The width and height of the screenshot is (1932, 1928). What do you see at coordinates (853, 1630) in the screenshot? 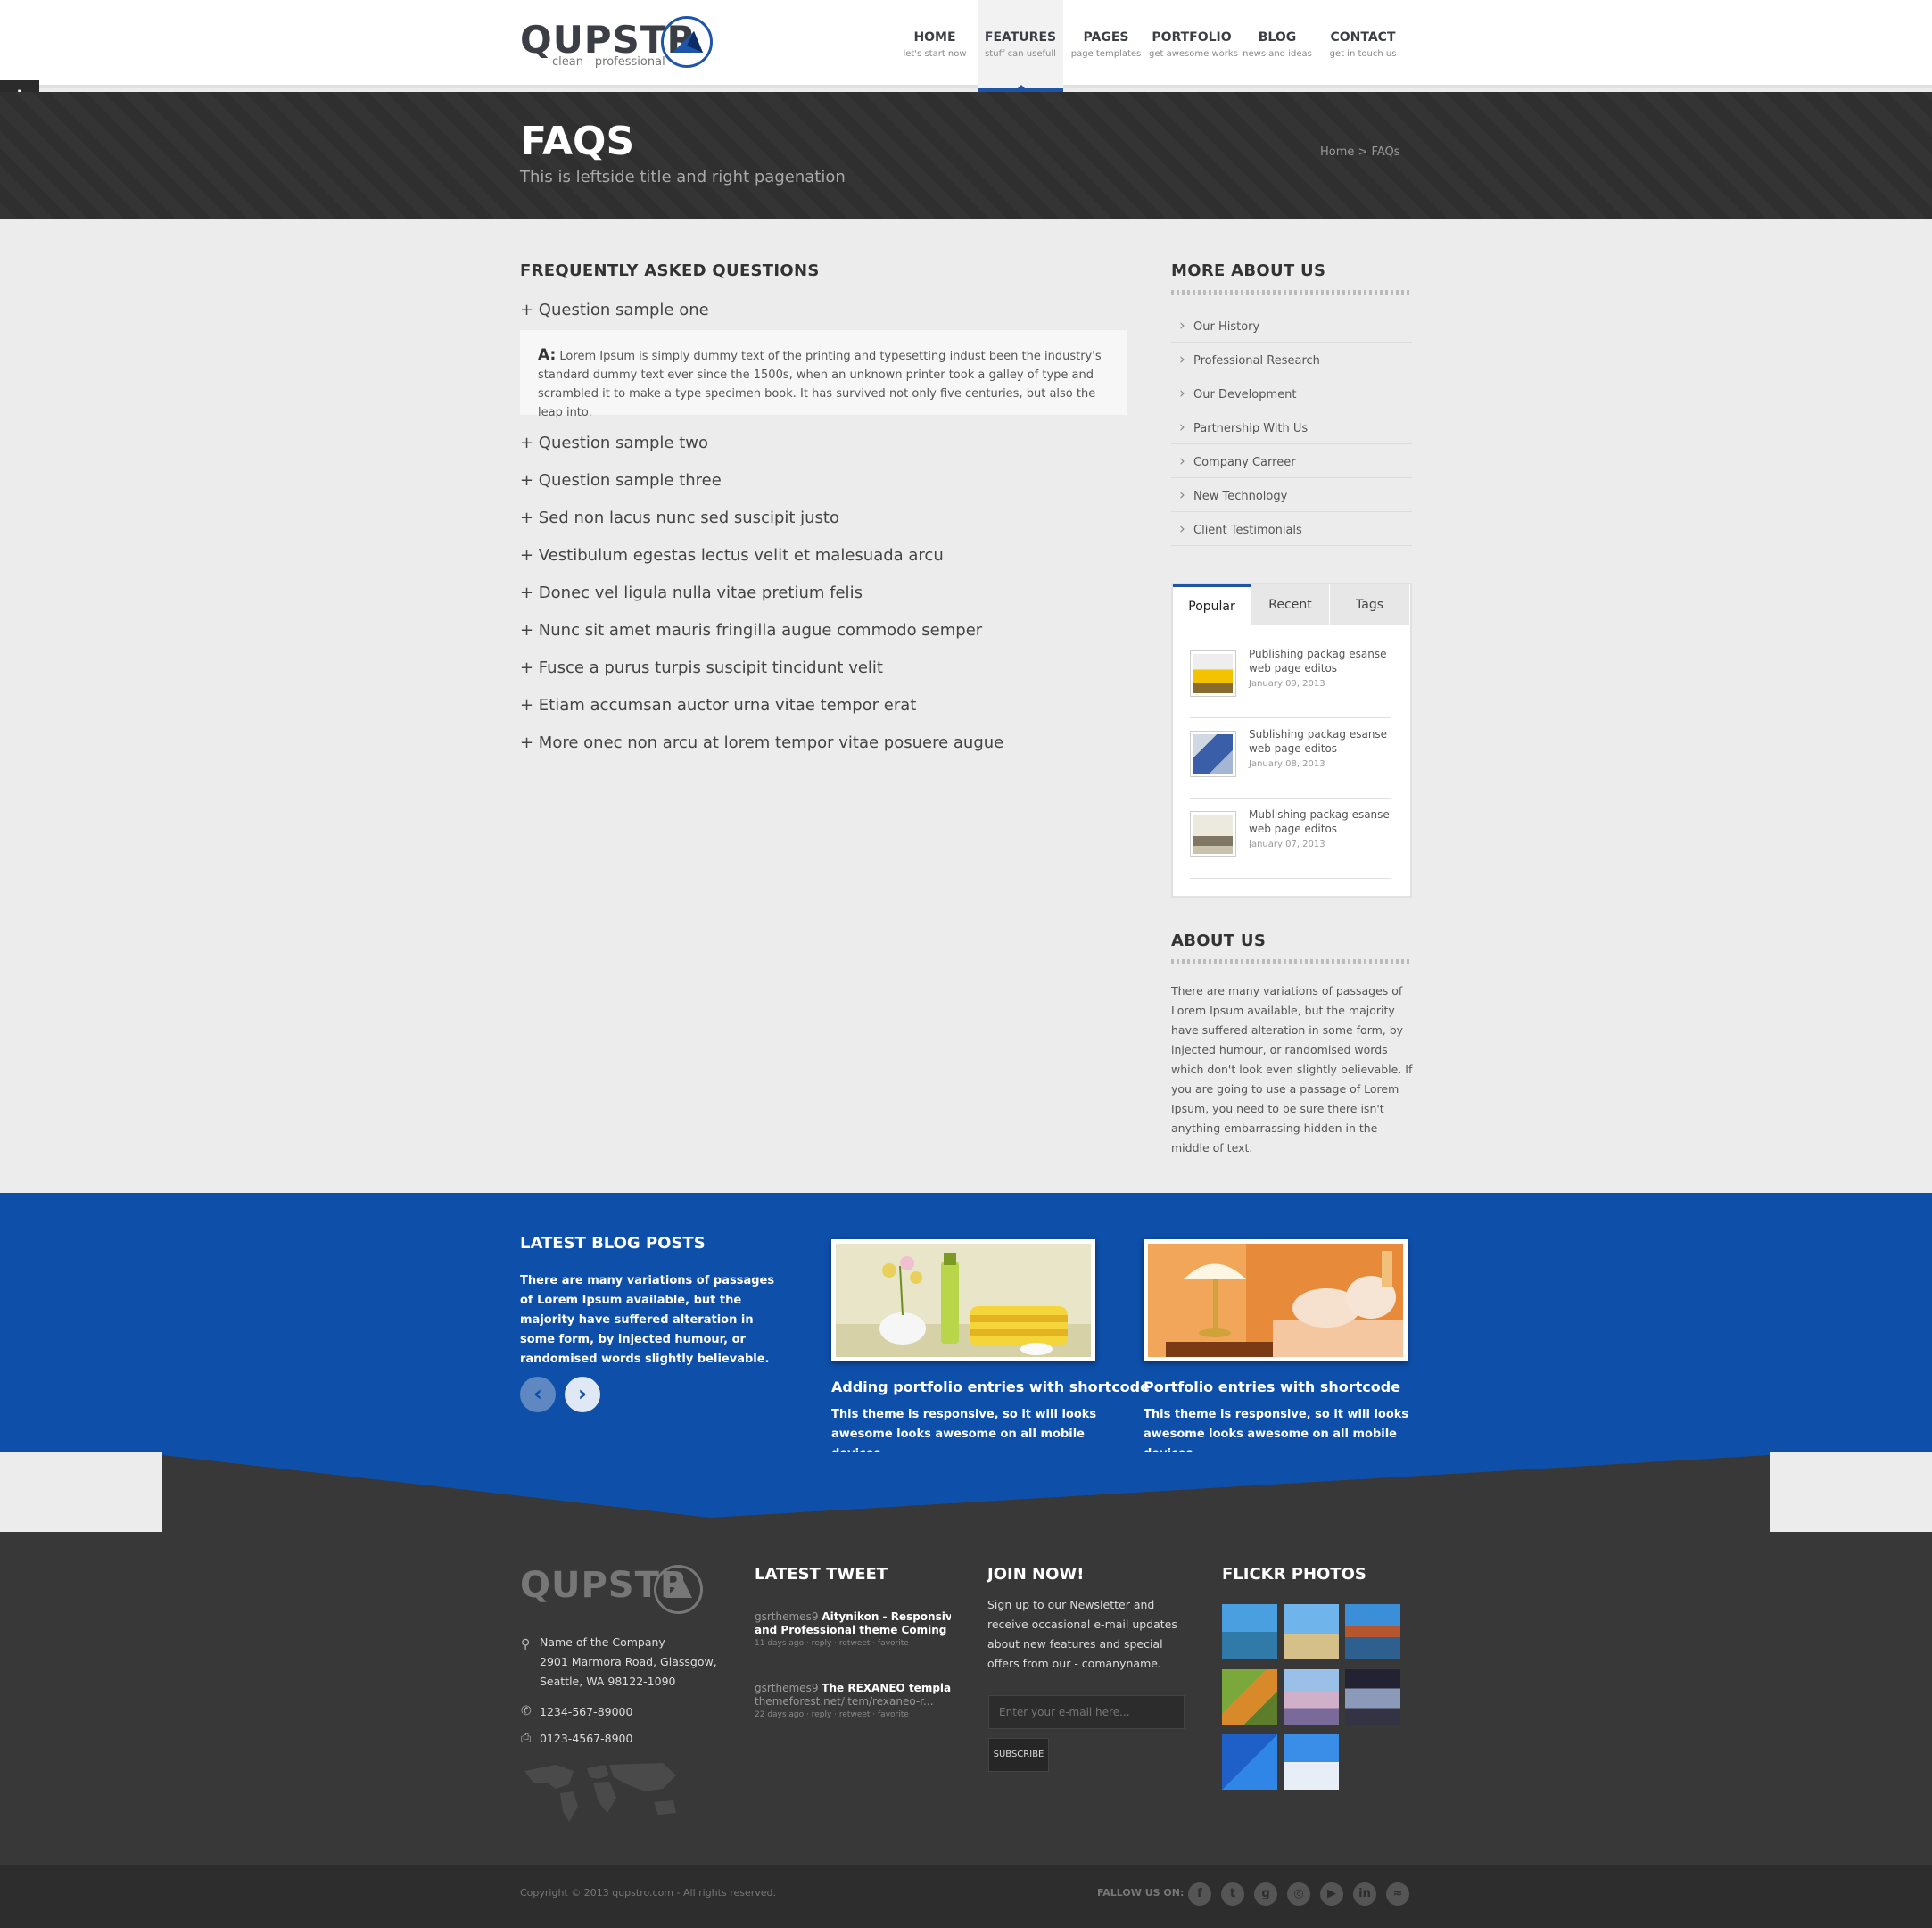
I see `tweet-text: and Professional theme Coming soon.` at bounding box center [853, 1630].